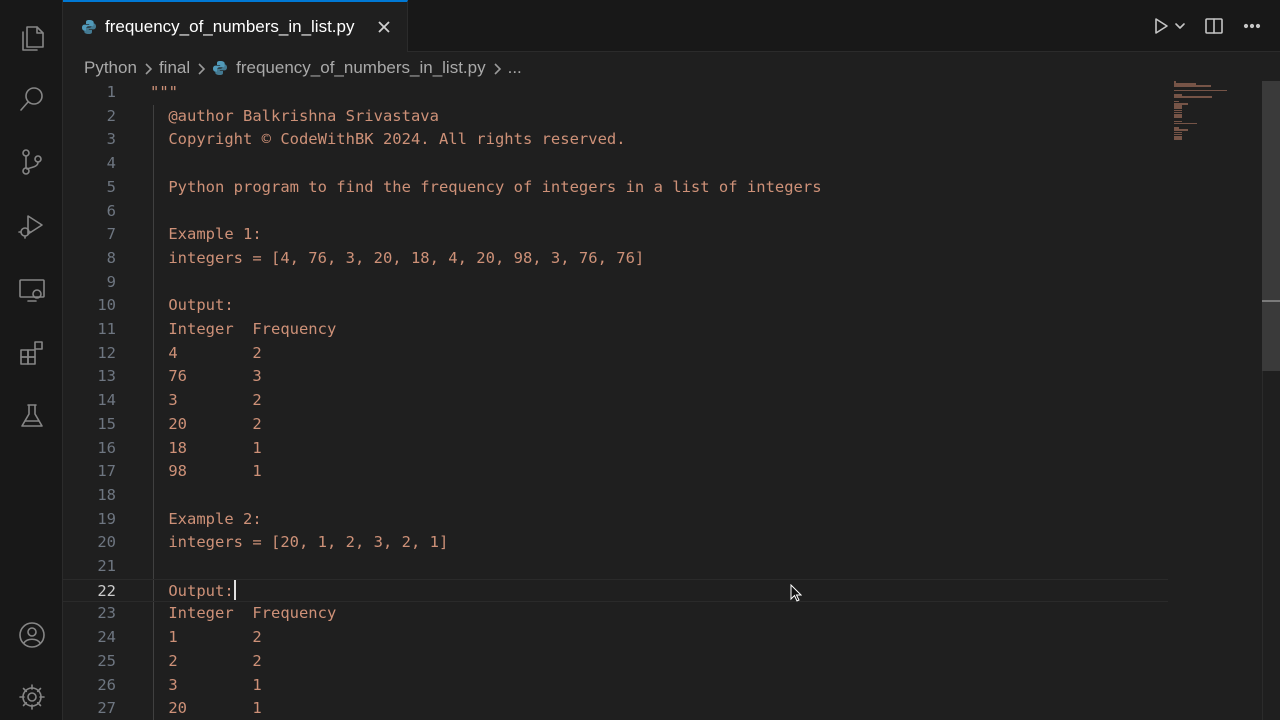 The width and height of the screenshot is (1280, 720). Describe the element at coordinates (615, 520) in the screenshot. I see `code-line: 19 Example 2:` at that location.